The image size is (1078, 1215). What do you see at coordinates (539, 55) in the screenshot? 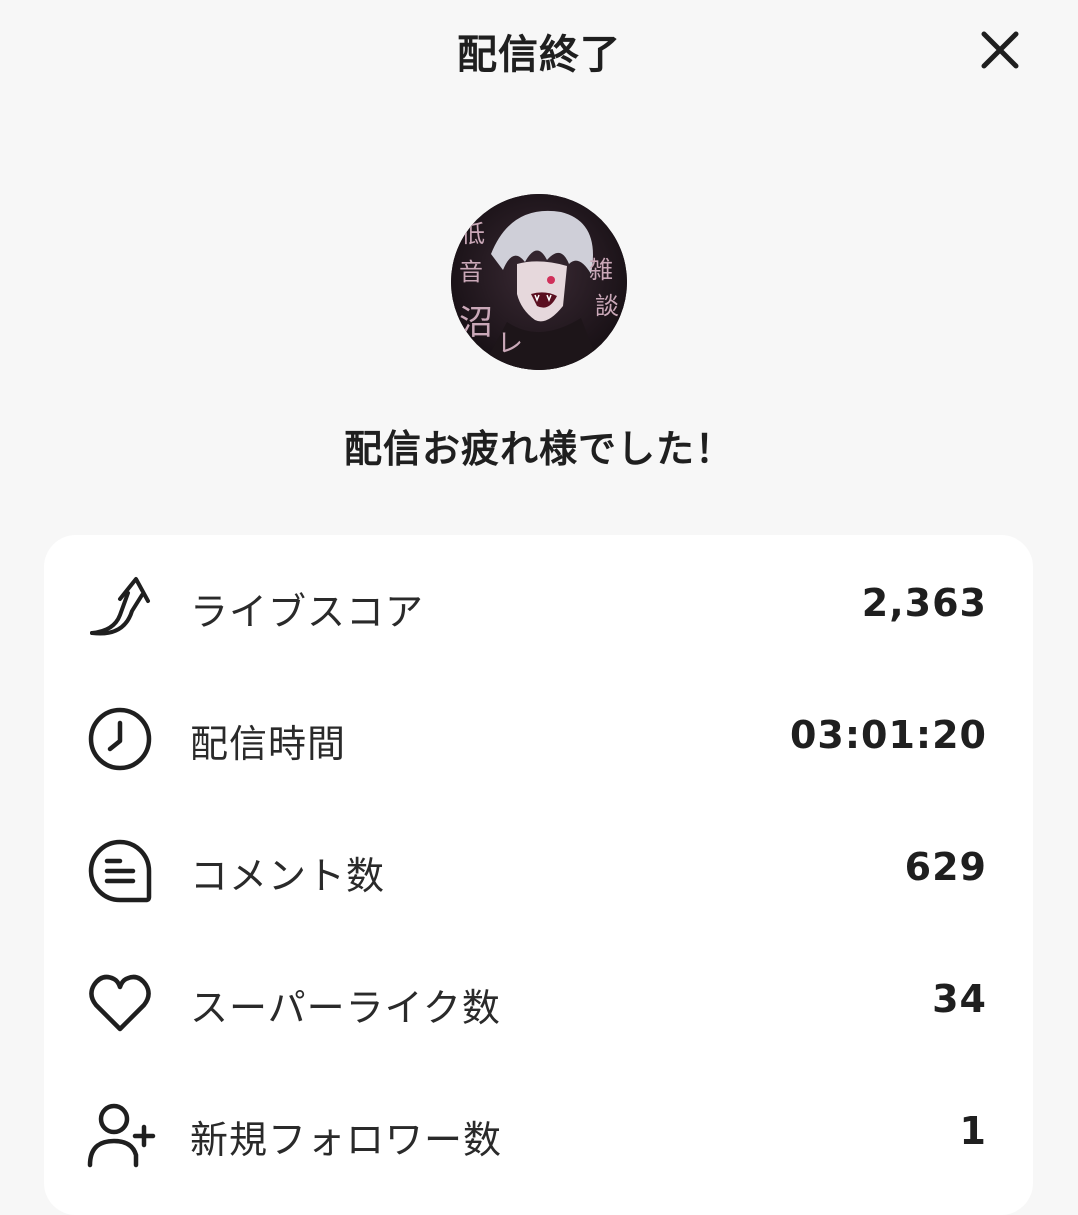
I see `page-title: 配信終了` at bounding box center [539, 55].